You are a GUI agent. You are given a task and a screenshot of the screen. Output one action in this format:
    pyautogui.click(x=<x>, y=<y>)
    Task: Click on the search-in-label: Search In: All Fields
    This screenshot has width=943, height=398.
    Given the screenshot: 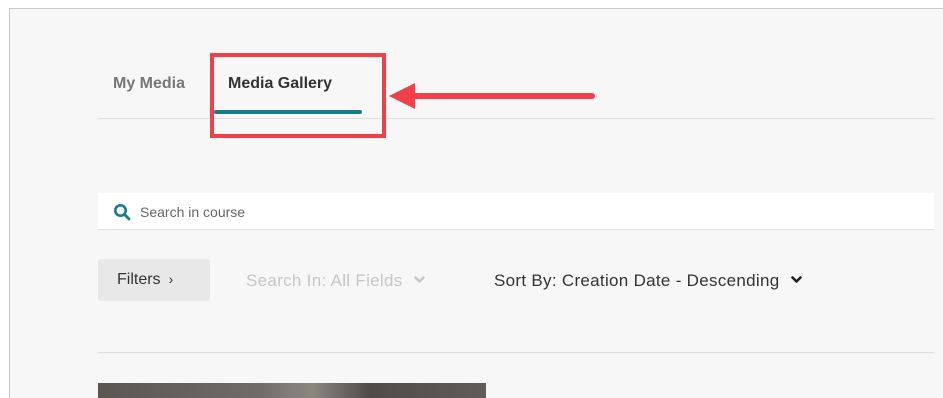 What is the action you would take?
    pyautogui.click(x=324, y=280)
    